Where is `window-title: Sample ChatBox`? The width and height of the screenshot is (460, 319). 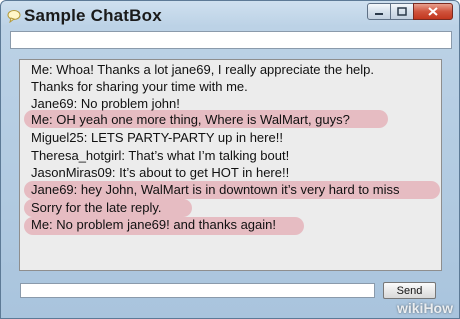
window-title: Sample ChatBox is located at coordinates (93, 15).